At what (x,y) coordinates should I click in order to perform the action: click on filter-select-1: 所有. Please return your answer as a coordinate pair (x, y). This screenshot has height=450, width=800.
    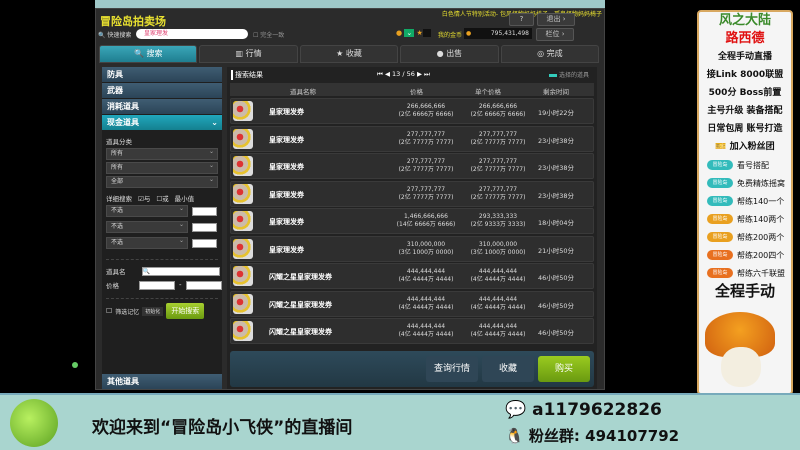
    Looking at the image, I should click on (162, 153).